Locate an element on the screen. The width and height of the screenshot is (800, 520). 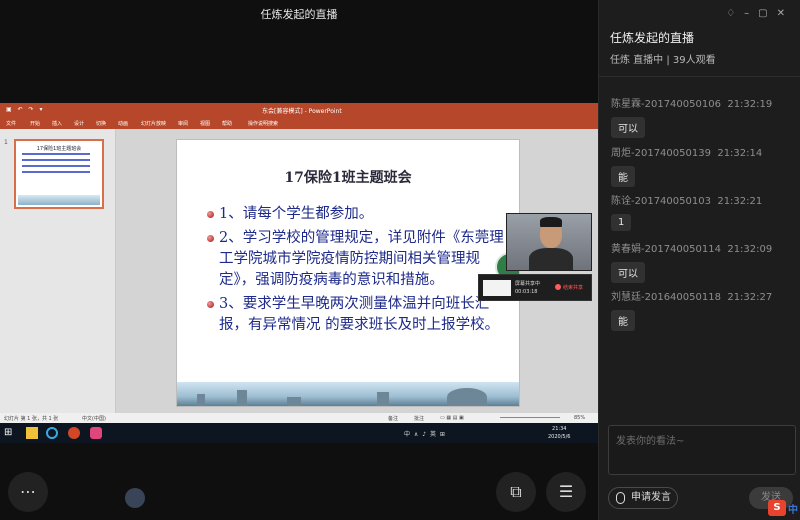
person-hair is located at coordinates (551, 222).